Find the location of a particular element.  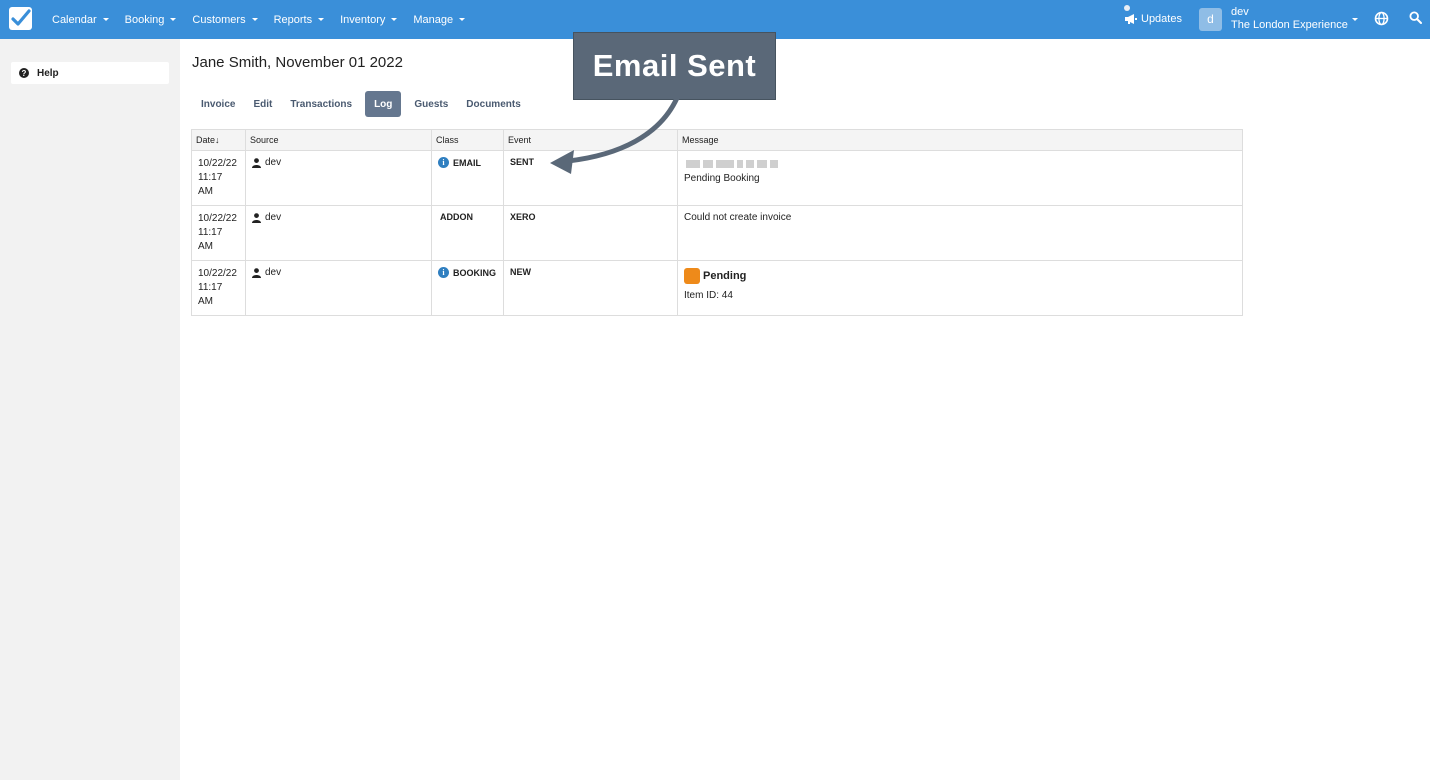

sidebar: ? Help is located at coordinates (90, 409).